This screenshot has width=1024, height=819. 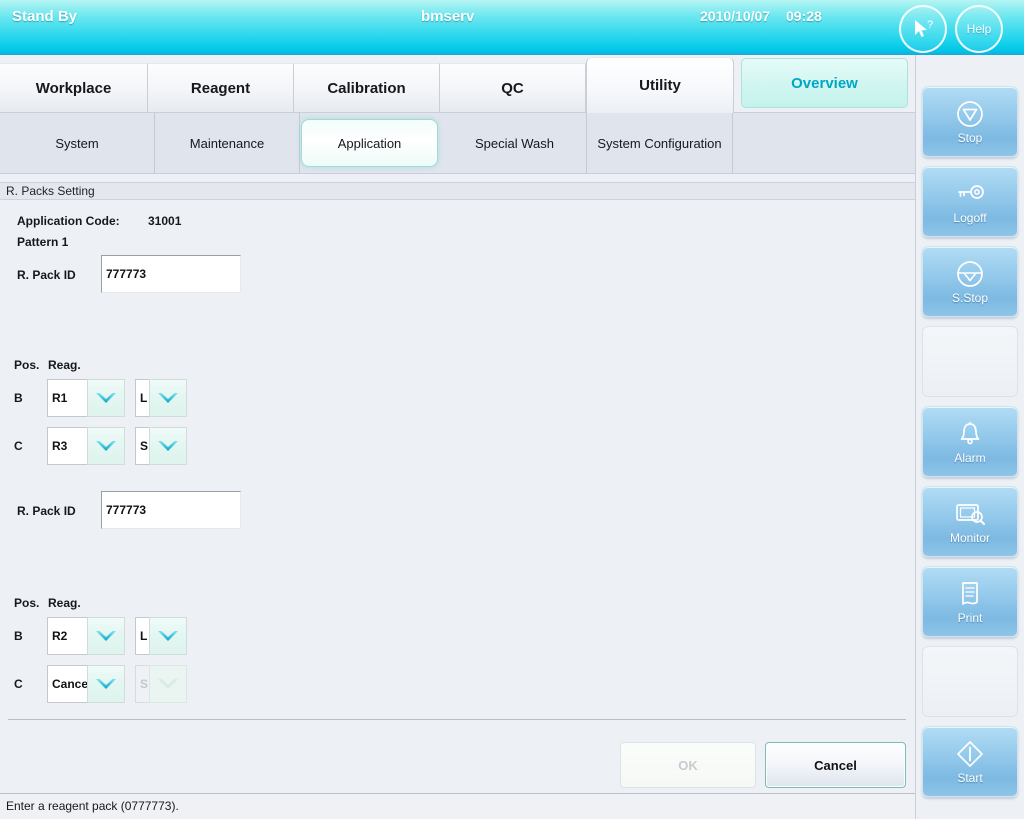 What do you see at coordinates (142, 446) in the screenshot?
I see `volume-select-1-1-value: S` at bounding box center [142, 446].